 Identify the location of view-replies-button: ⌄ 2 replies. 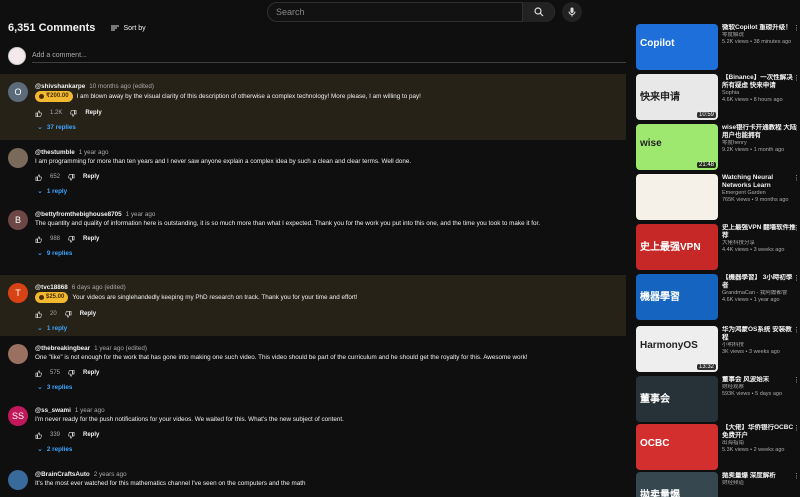
(329, 449).